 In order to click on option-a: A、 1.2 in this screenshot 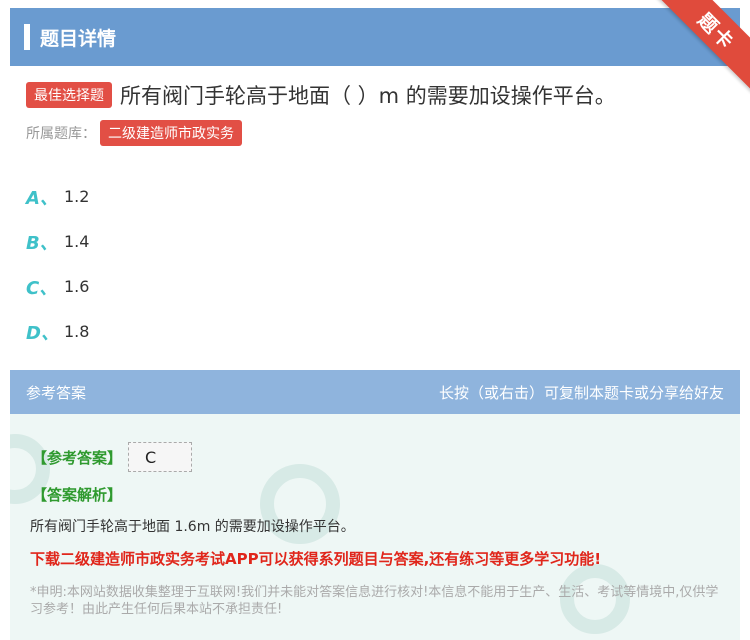, I will do `click(57, 196)`.